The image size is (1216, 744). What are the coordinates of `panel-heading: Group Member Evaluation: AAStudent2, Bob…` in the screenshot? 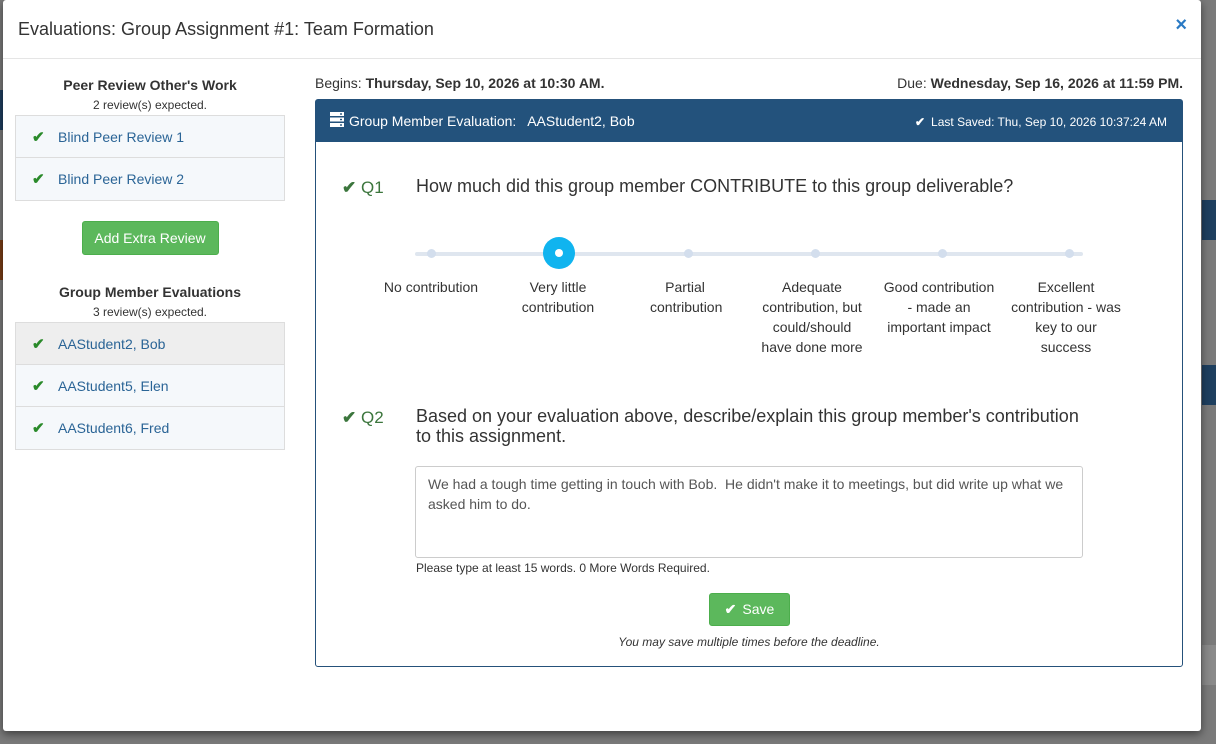 It's located at (749, 121).